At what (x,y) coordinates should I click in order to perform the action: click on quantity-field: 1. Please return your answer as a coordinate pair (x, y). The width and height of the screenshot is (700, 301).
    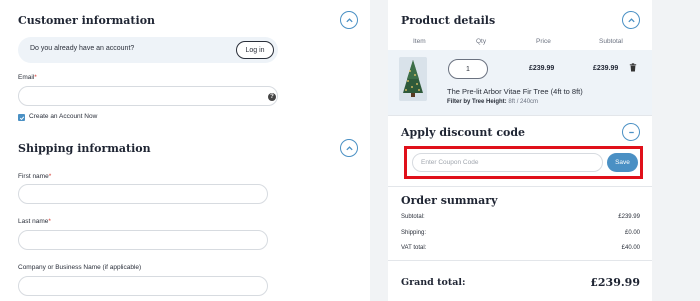
    Looking at the image, I should click on (468, 69).